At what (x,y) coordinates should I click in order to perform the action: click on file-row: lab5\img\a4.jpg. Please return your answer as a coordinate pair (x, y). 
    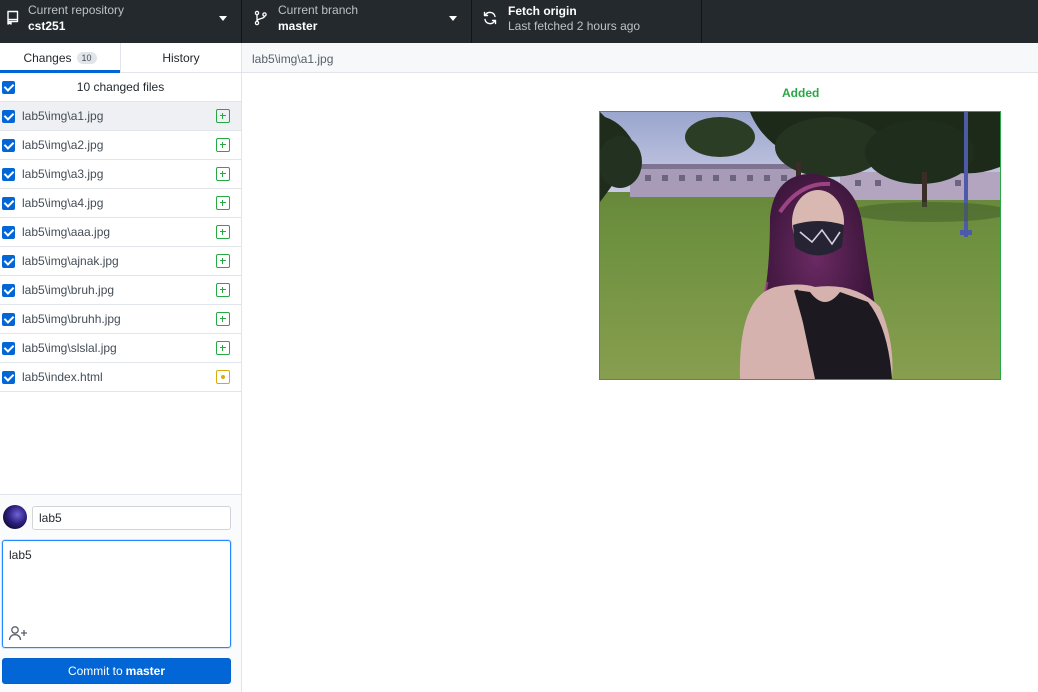
    Looking at the image, I should click on (120, 203).